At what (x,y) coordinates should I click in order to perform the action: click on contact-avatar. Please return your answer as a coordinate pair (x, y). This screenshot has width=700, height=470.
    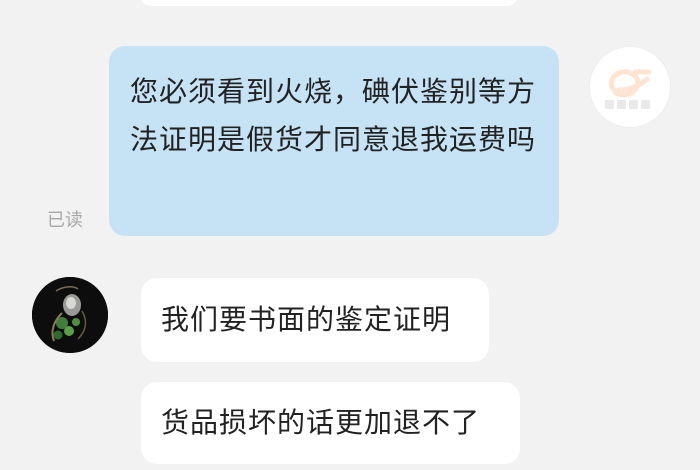
    Looking at the image, I should click on (70, 315).